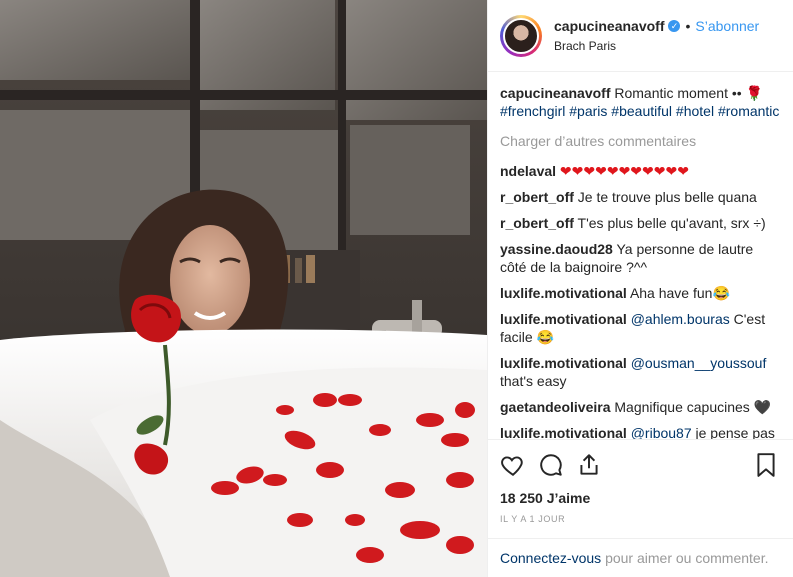  What do you see at coordinates (683, 466) in the screenshot?
I see `action-spacer` at bounding box center [683, 466].